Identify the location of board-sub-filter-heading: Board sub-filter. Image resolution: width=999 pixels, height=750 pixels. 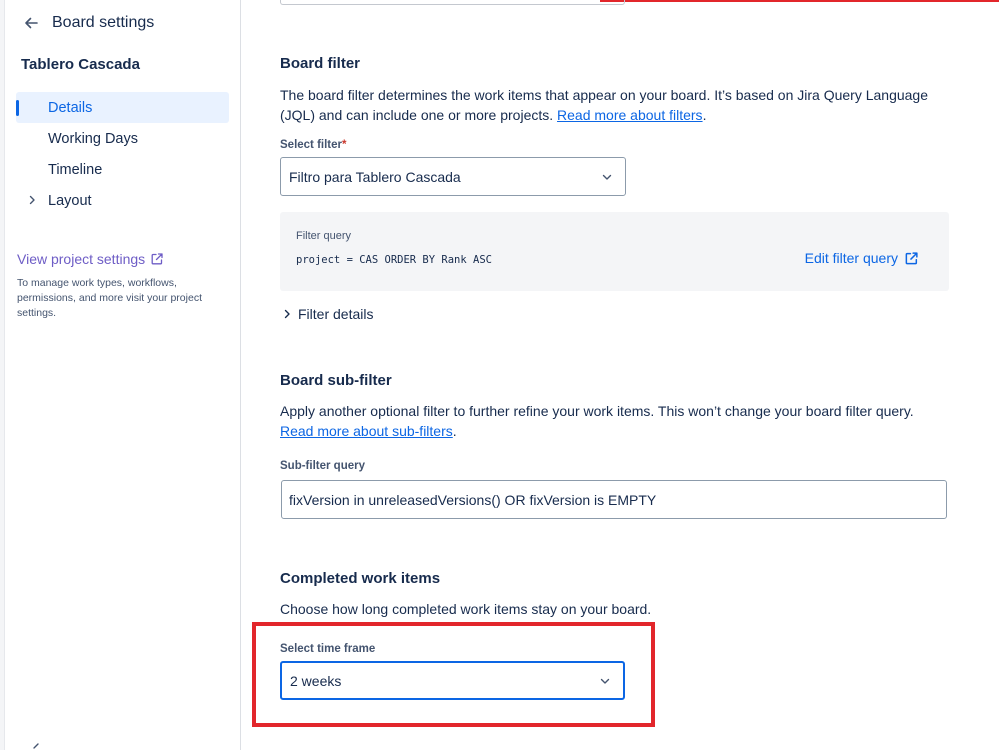
(336, 380).